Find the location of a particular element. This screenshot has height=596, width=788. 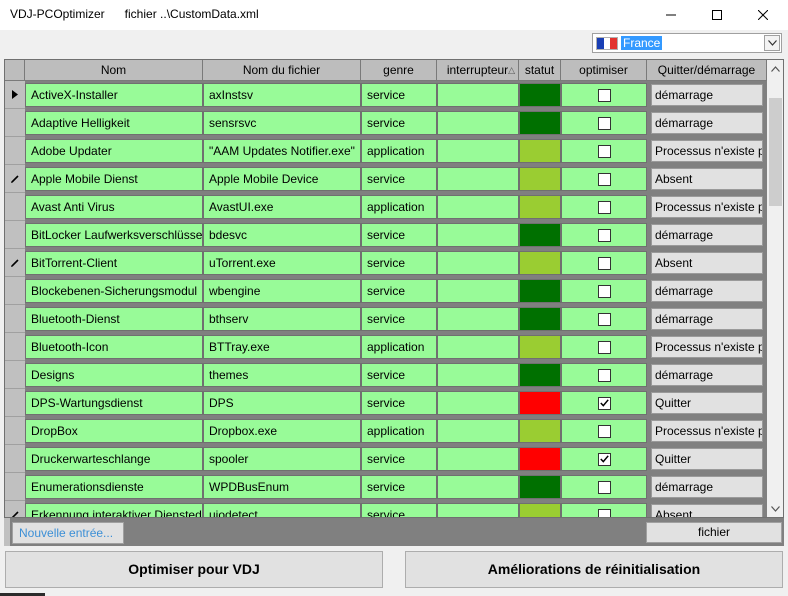

header-col-statut: statut is located at coordinates (540, 70).